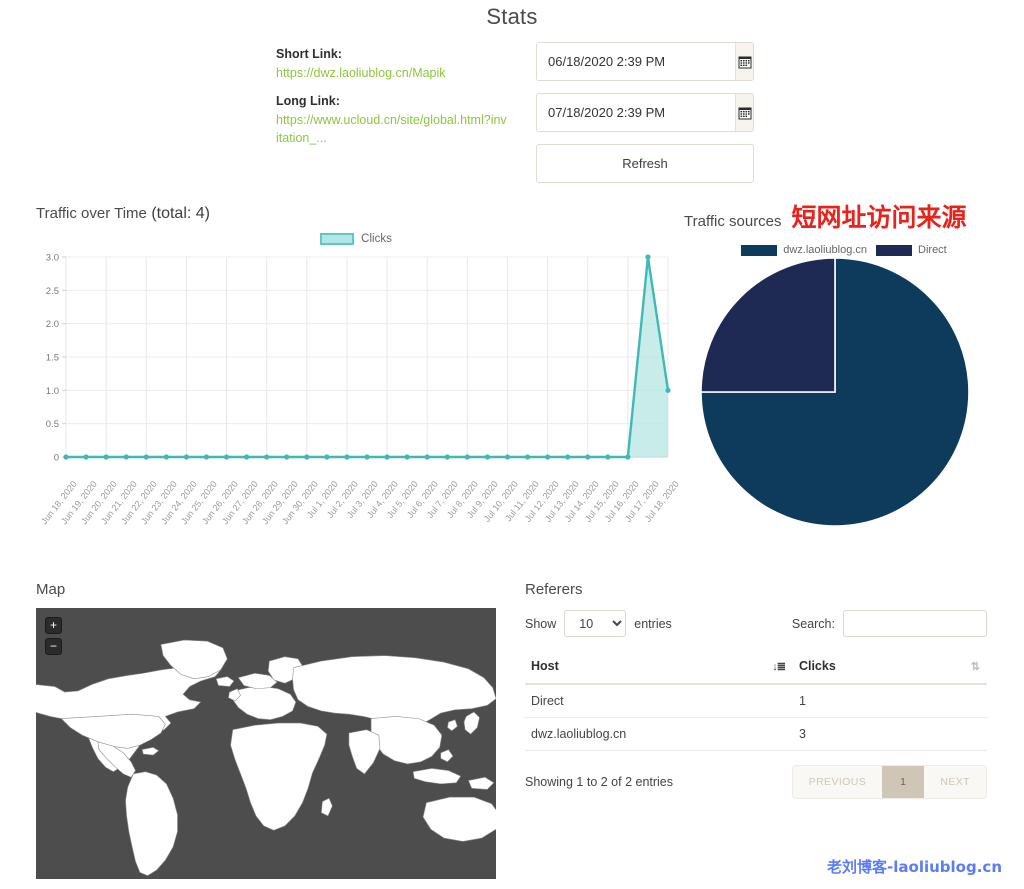 Image resolution: width=1024 pixels, height=889 pixels. I want to click on short-link-label: Short Link:, so click(309, 54).